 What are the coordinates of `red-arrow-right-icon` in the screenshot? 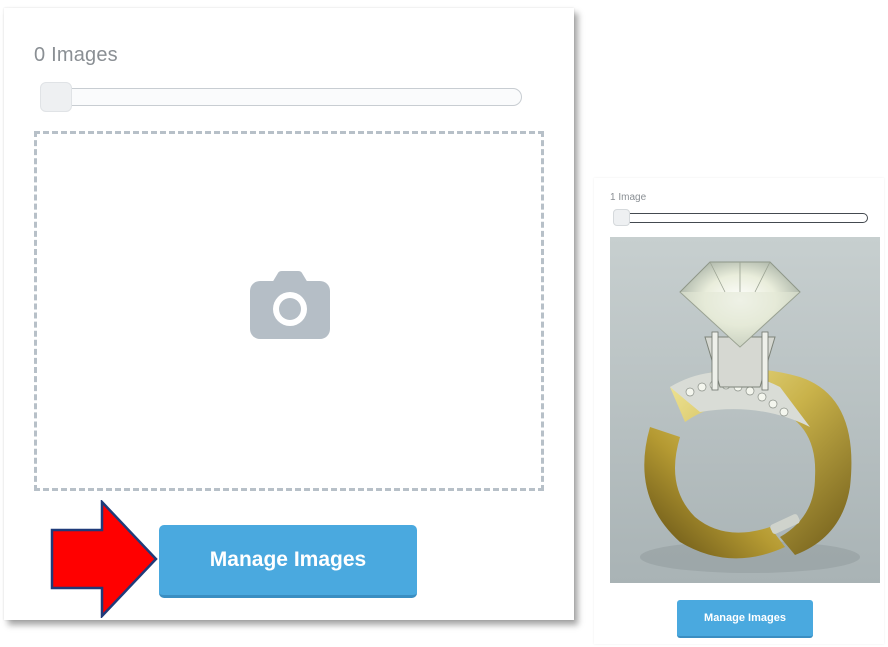 It's located at (104, 559).